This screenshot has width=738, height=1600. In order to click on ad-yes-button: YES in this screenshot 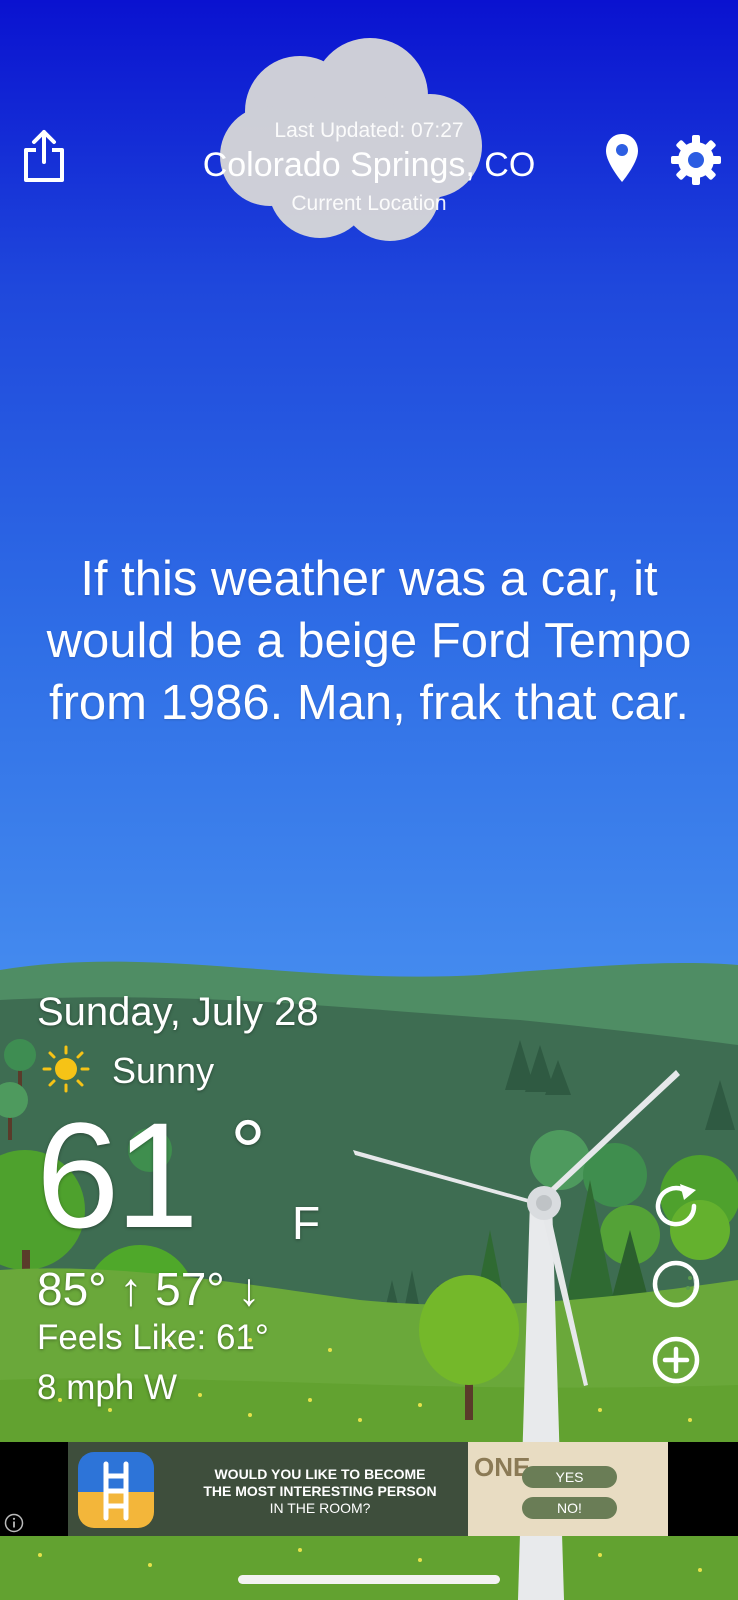, I will do `click(569, 1477)`.